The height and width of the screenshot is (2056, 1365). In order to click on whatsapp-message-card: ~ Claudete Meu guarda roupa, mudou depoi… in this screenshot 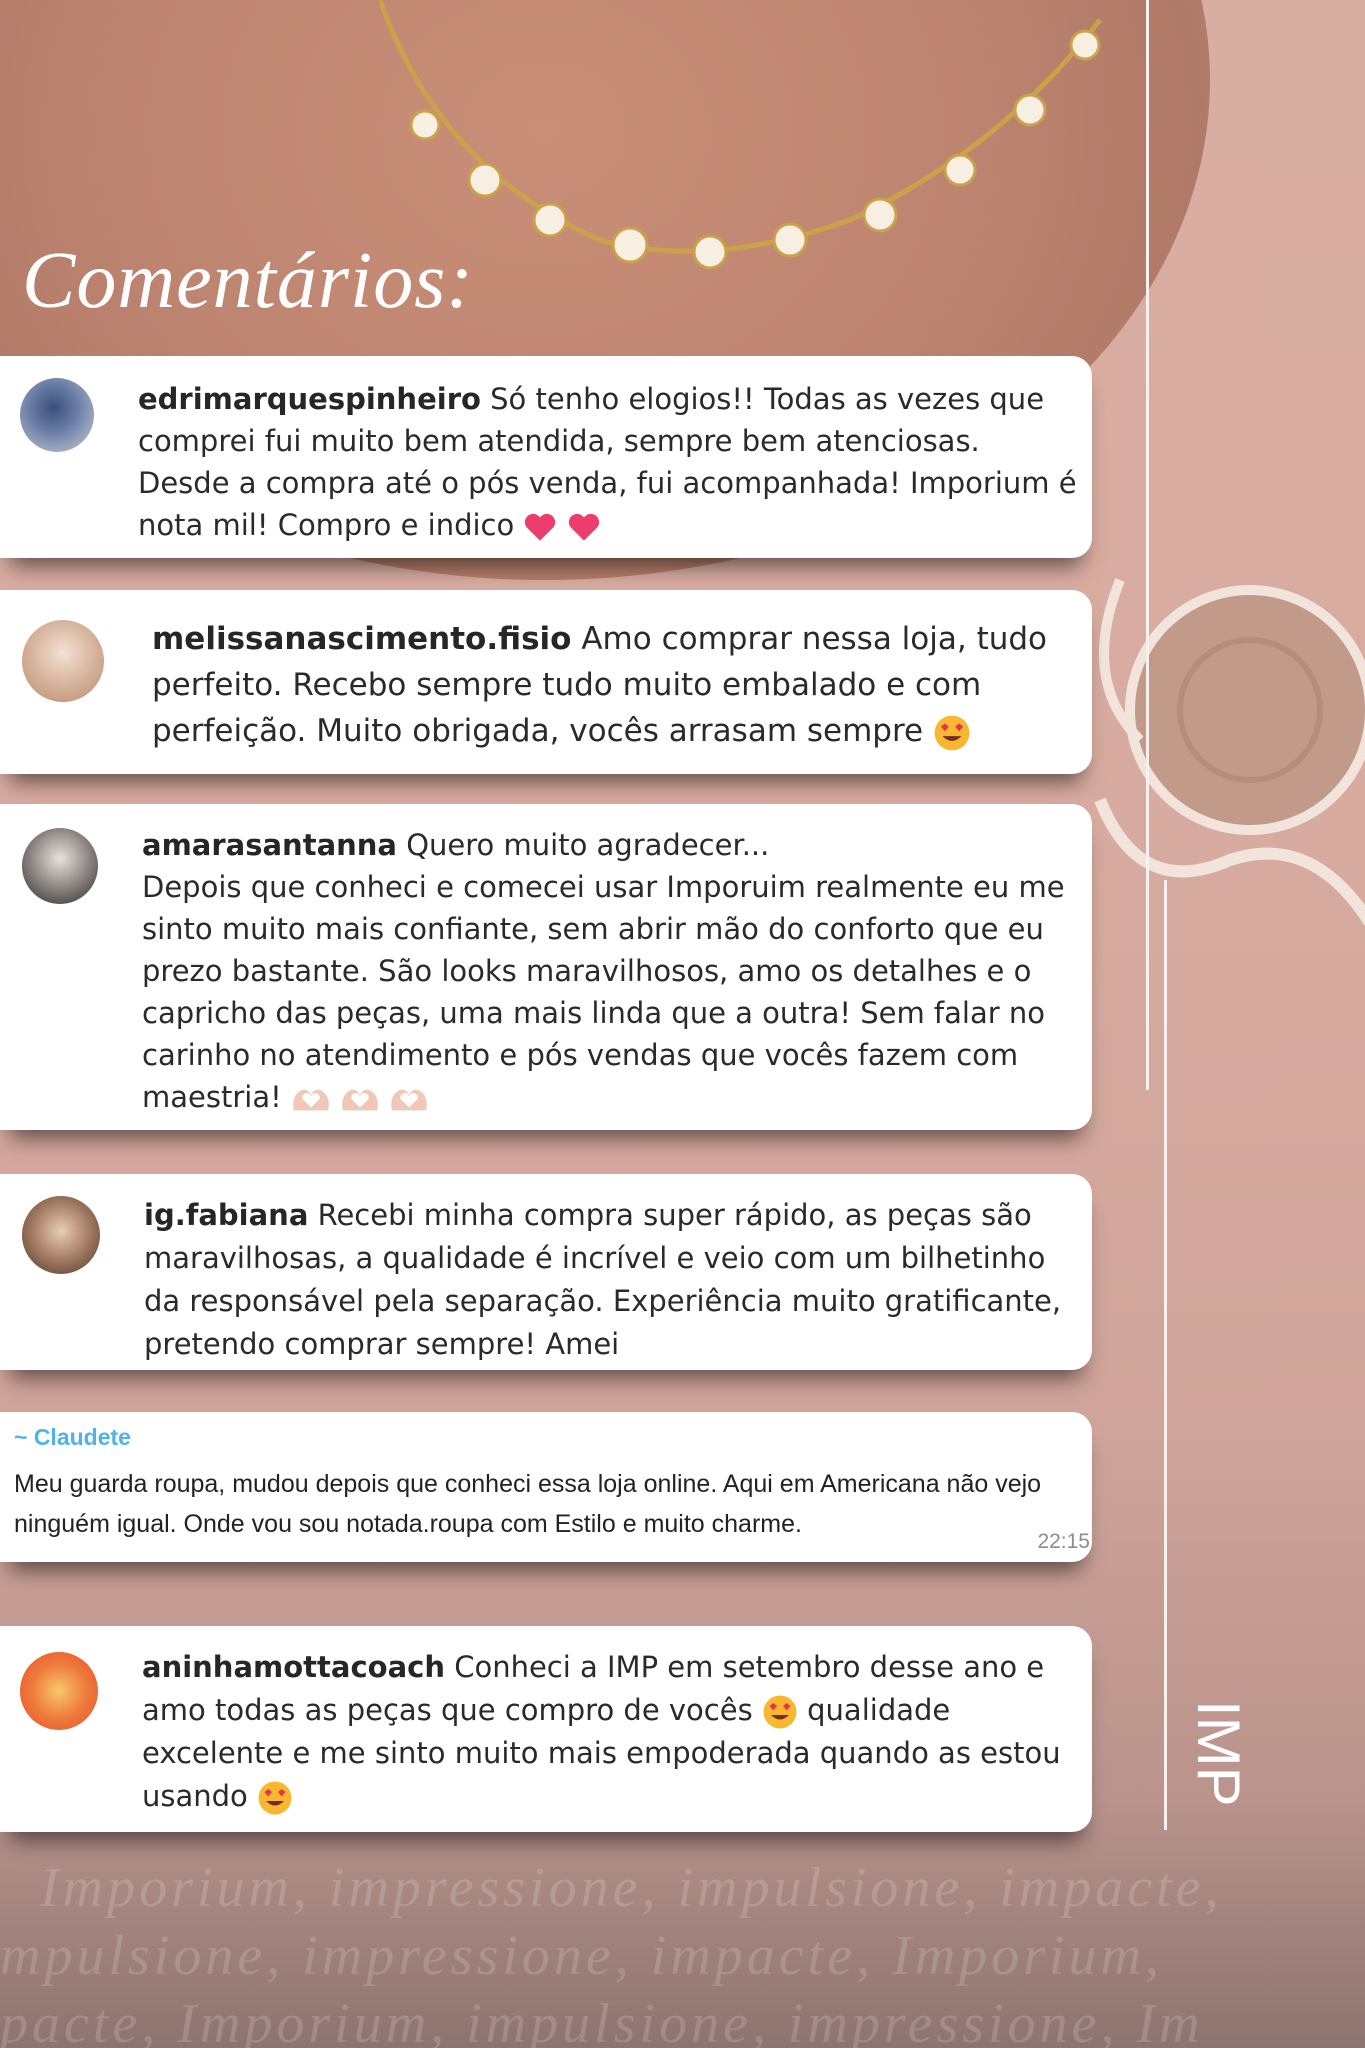, I will do `click(546, 1487)`.